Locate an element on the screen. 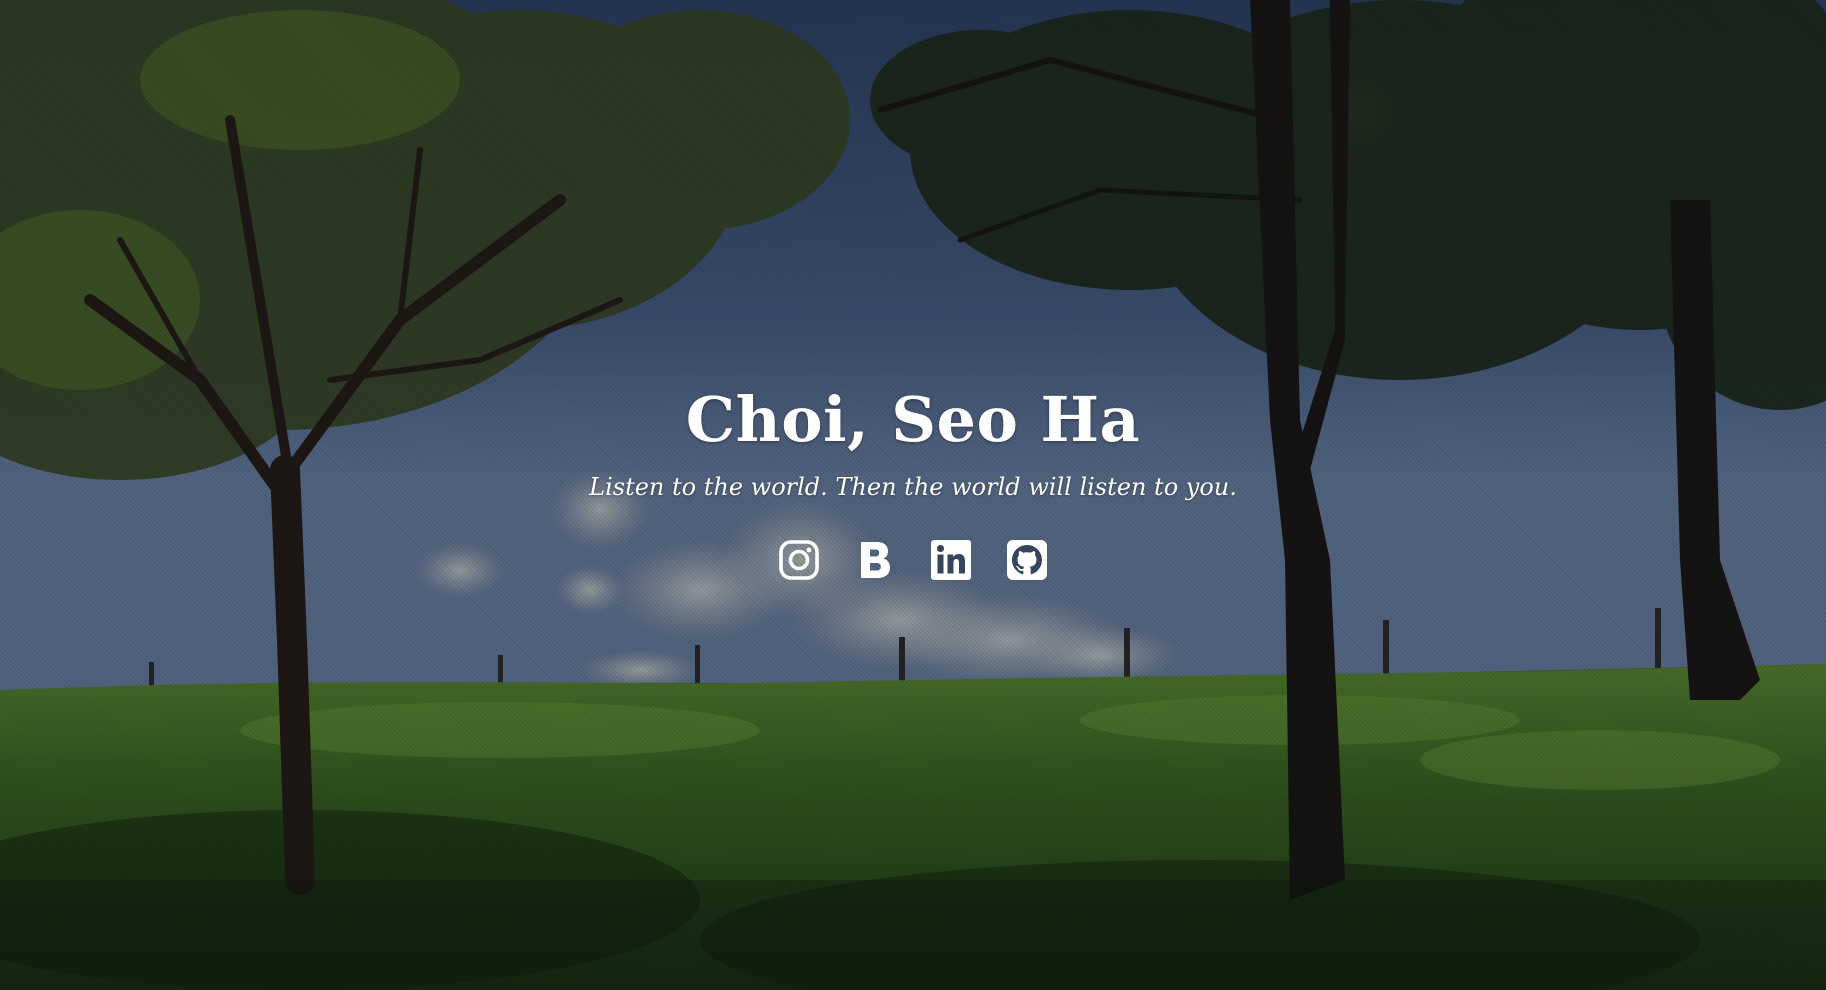 This screenshot has height=990, width=1826. github-icon is located at coordinates (1027, 560).